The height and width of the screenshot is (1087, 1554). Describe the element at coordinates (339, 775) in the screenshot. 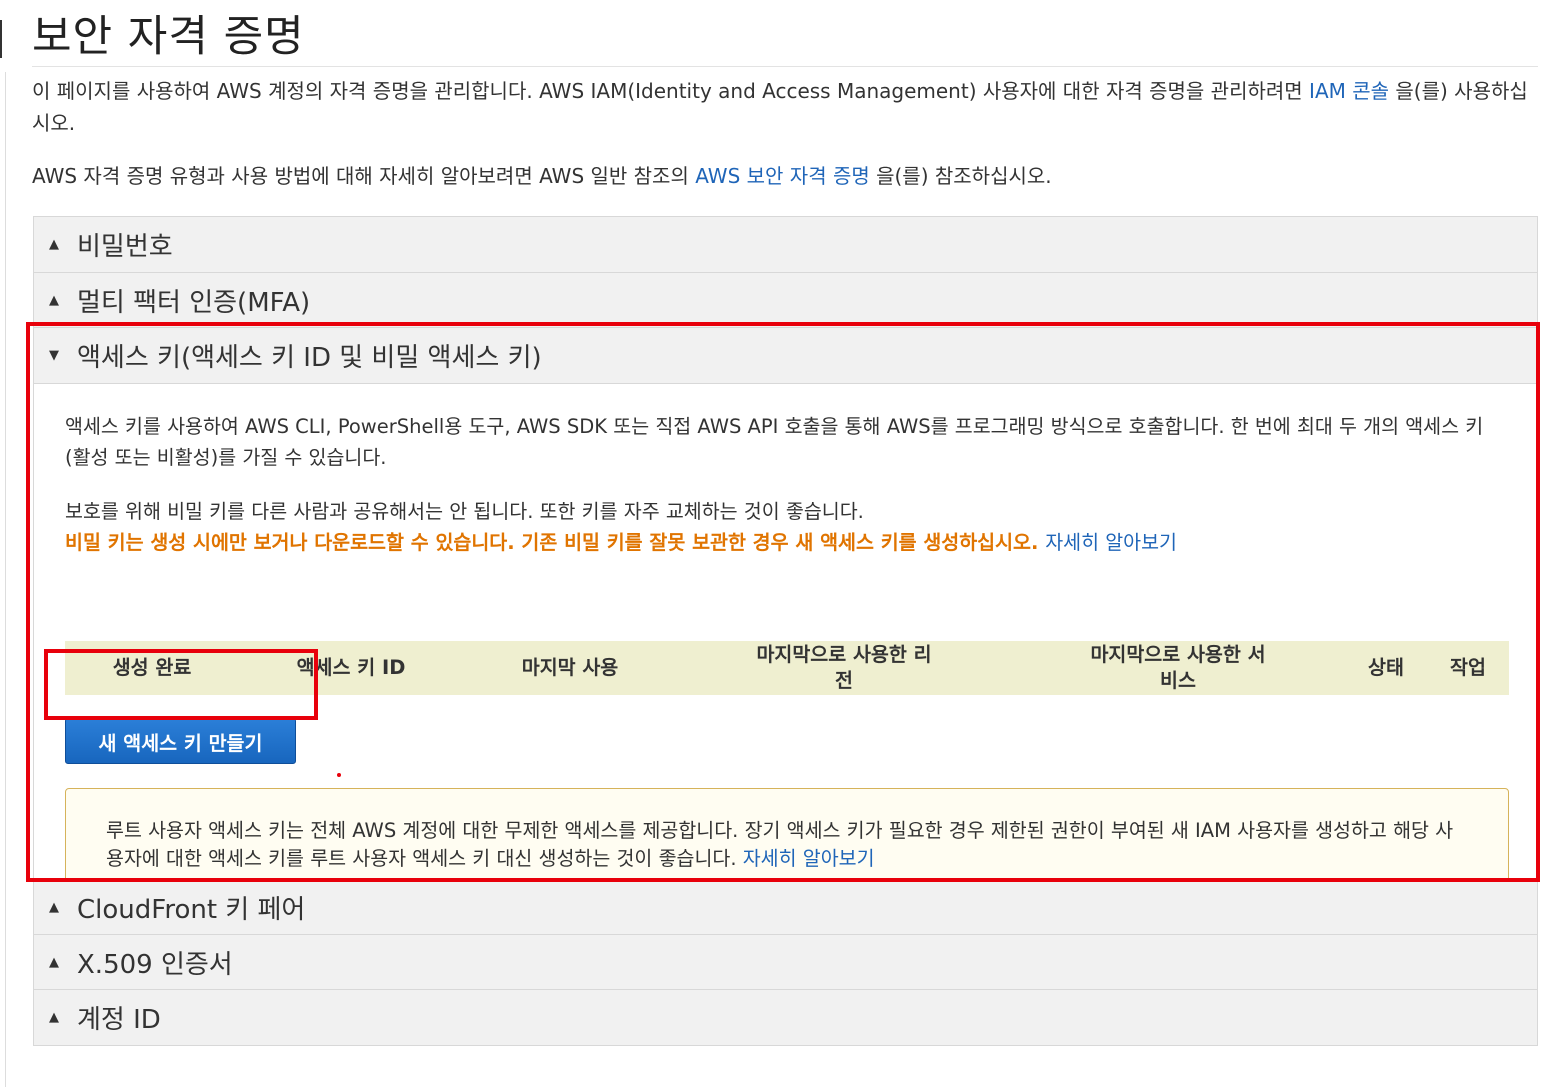

I see `red-dot-marker` at that location.